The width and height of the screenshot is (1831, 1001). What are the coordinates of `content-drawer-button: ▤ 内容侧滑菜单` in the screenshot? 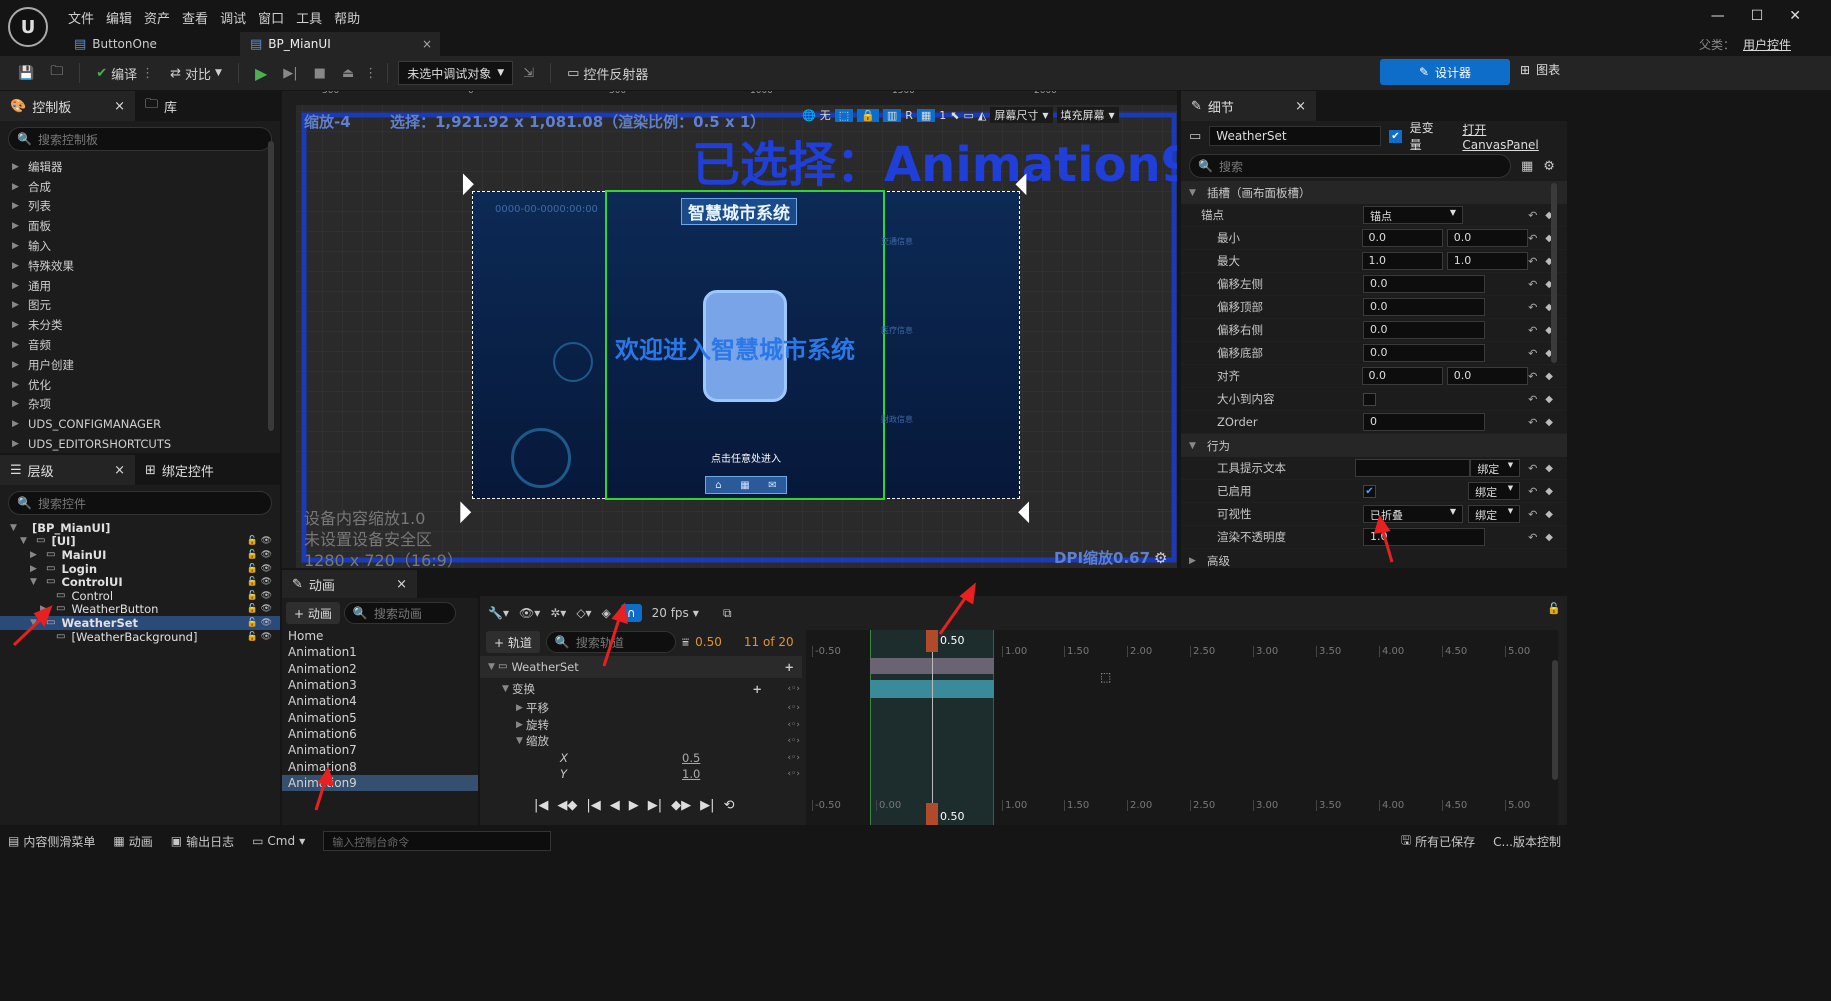 It's located at (51, 841).